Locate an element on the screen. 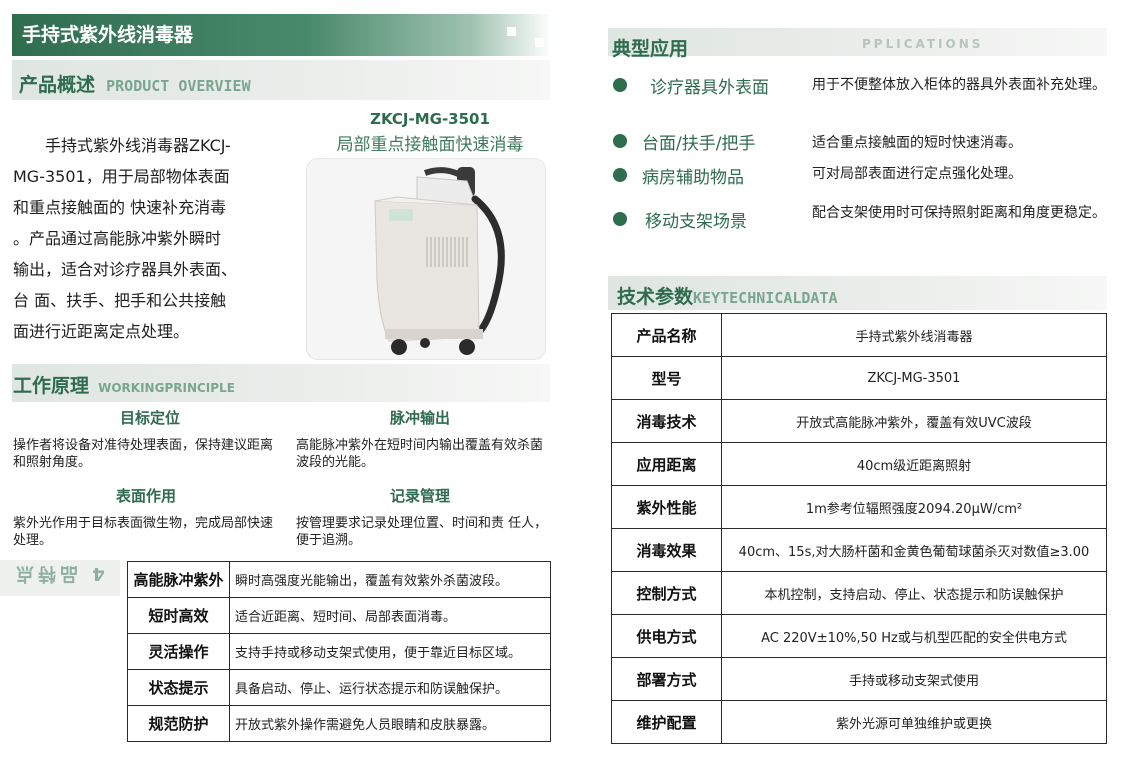 Image resolution: width=1123 pixels, height=757 pixels. table-row: 规范防护 开放式紫外操作需避免人员眼睛和皮肤暴露。 is located at coordinates (339, 723).